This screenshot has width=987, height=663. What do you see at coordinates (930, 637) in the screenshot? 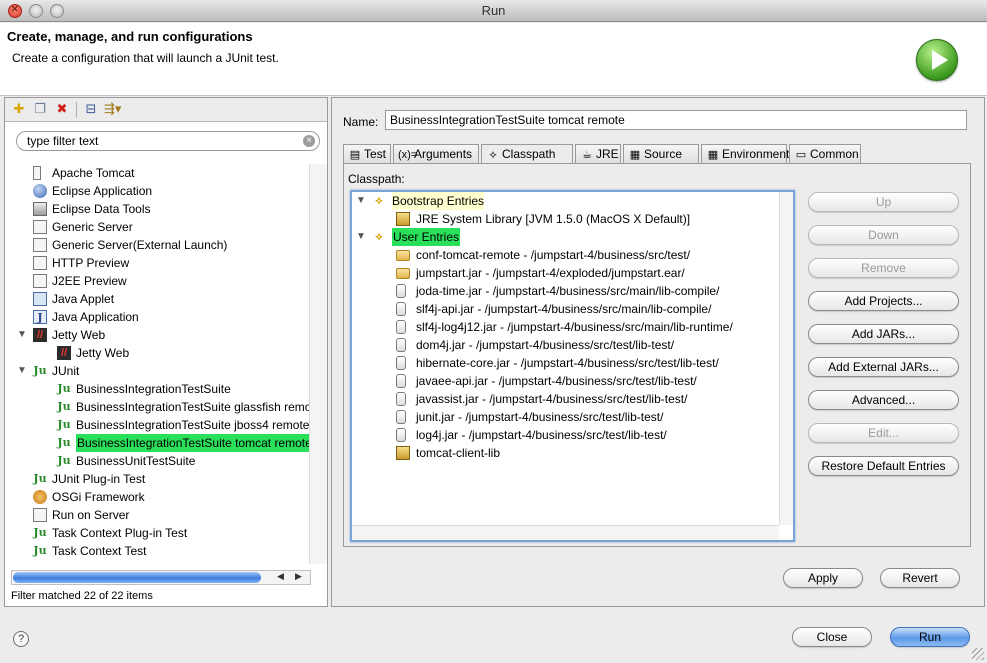
I see `run-button: Run` at bounding box center [930, 637].